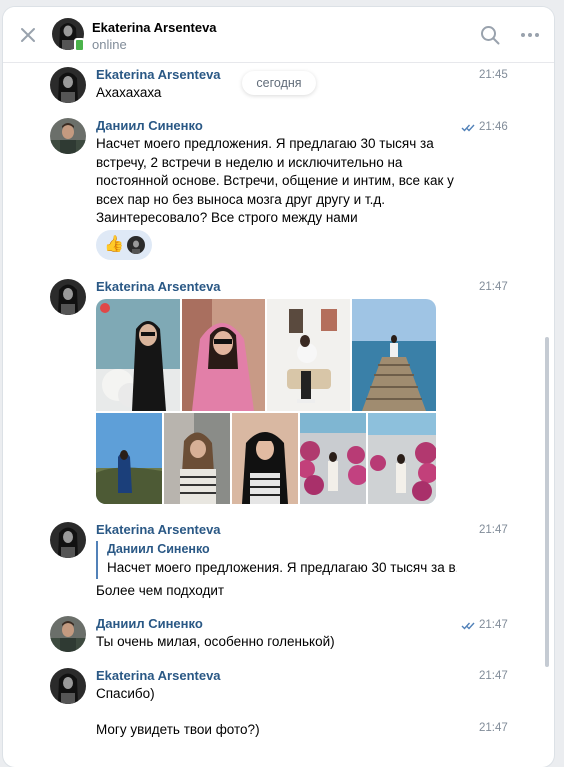 The width and height of the screenshot is (564, 767). What do you see at coordinates (114, 244) in the screenshot?
I see `thumbs-up-icon: 👍` at bounding box center [114, 244].